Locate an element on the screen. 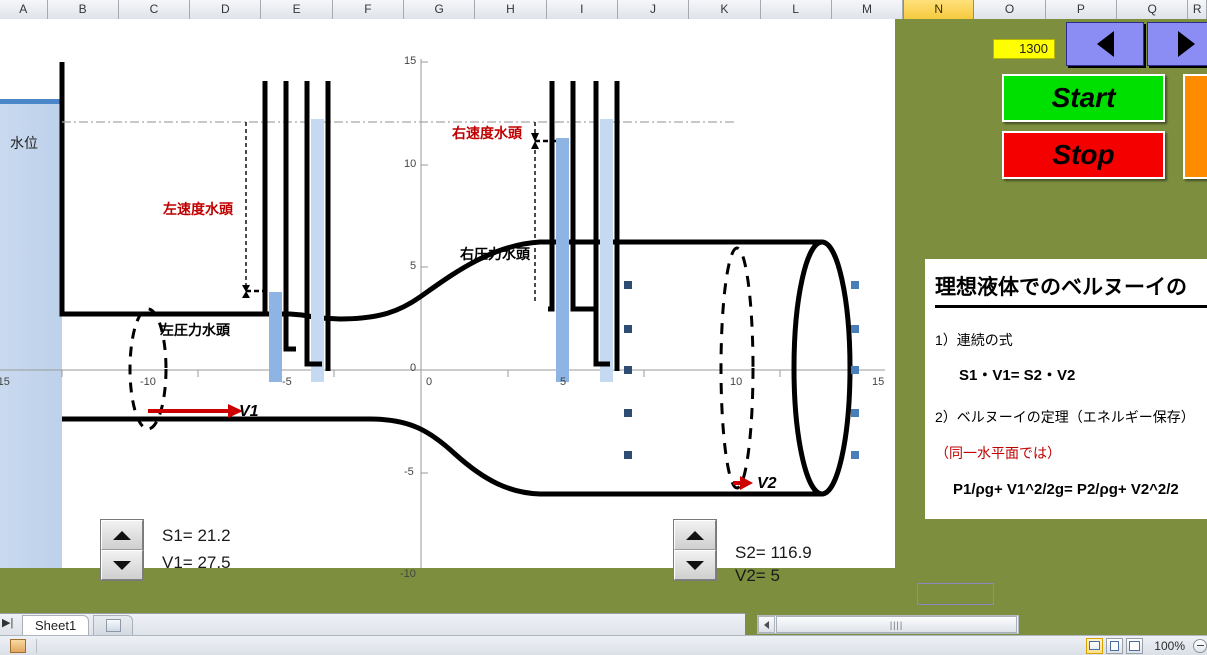 The image size is (1207, 655). column-header-r: R is located at coordinates (1197, 9).